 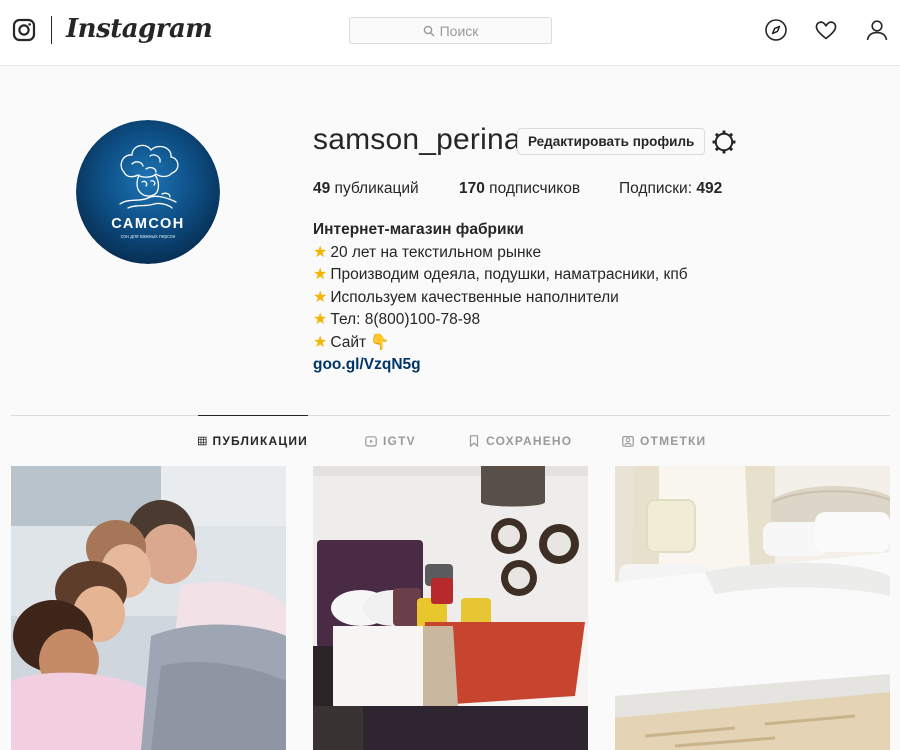 What do you see at coordinates (532, 188) in the screenshot?
I see `followers-label: подписчиков` at bounding box center [532, 188].